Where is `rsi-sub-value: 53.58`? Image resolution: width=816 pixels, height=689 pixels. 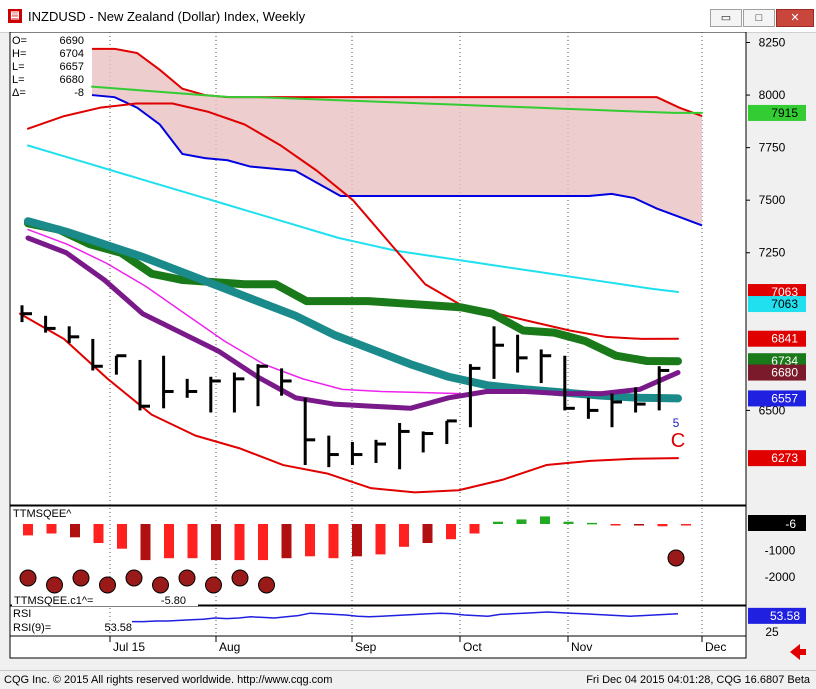 rsi-sub-value: 53.58 is located at coordinates (118, 628).